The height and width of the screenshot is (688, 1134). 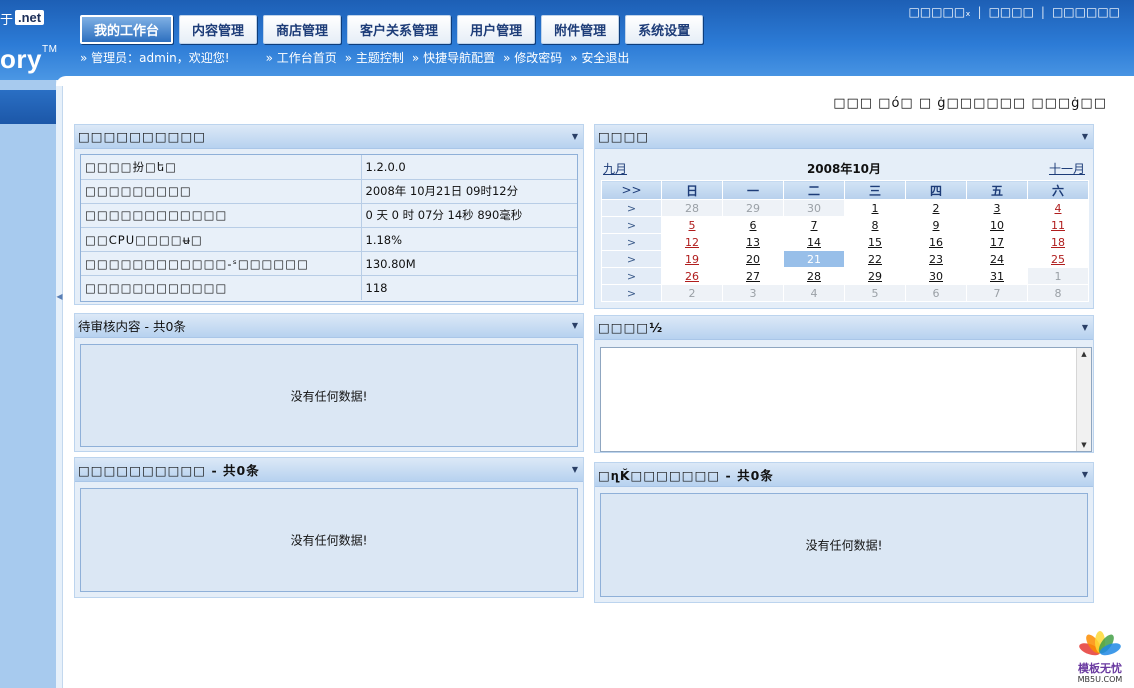 I want to click on calendar-day-link: 3, so click(x=997, y=208).